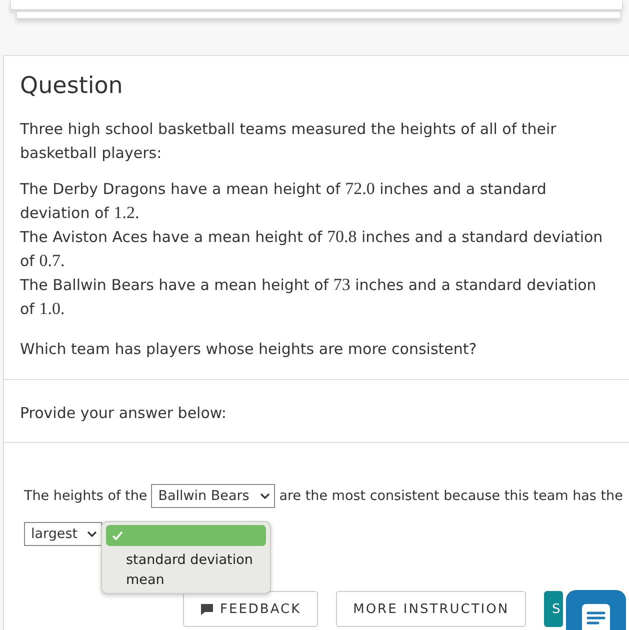 The image size is (629, 630). What do you see at coordinates (124, 413) in the screenshot?
I see `answer-label: Provide your answer below:` at bounding box center [124, 413].